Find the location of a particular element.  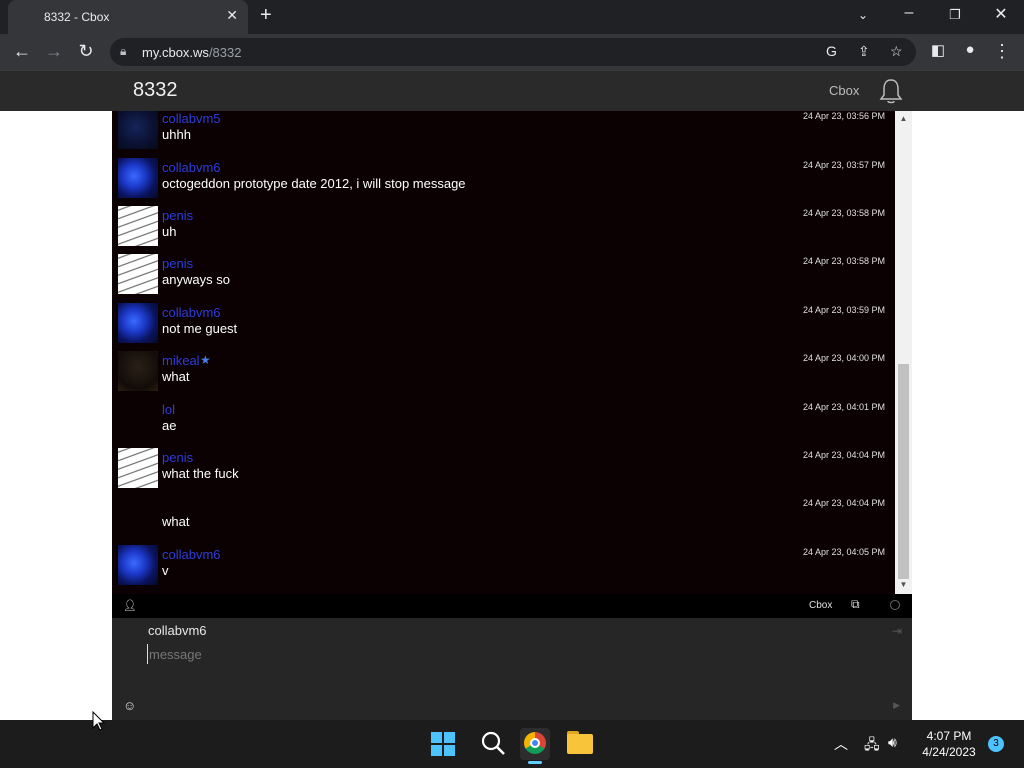

tray-chevron-icon: ︿ is located at coordinates (841, 744).